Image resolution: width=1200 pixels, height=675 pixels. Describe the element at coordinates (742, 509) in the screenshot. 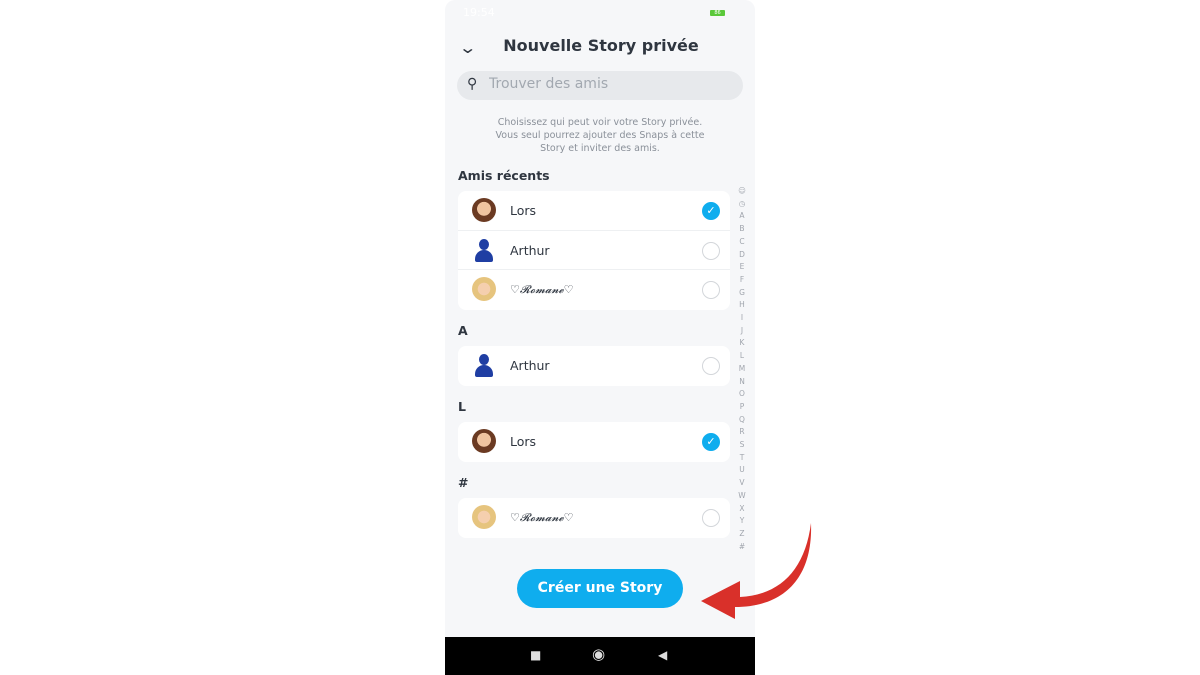

I see `index-letter: X` at that location.